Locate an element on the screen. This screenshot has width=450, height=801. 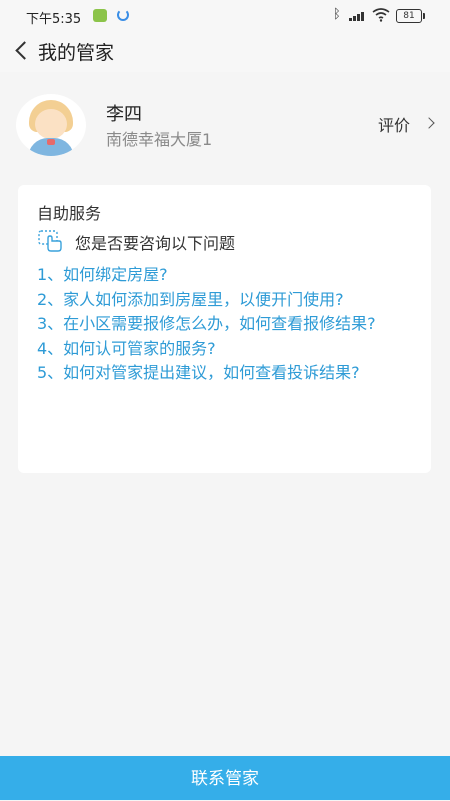
battery-icon: 81 is located at coordinates (410, 16).